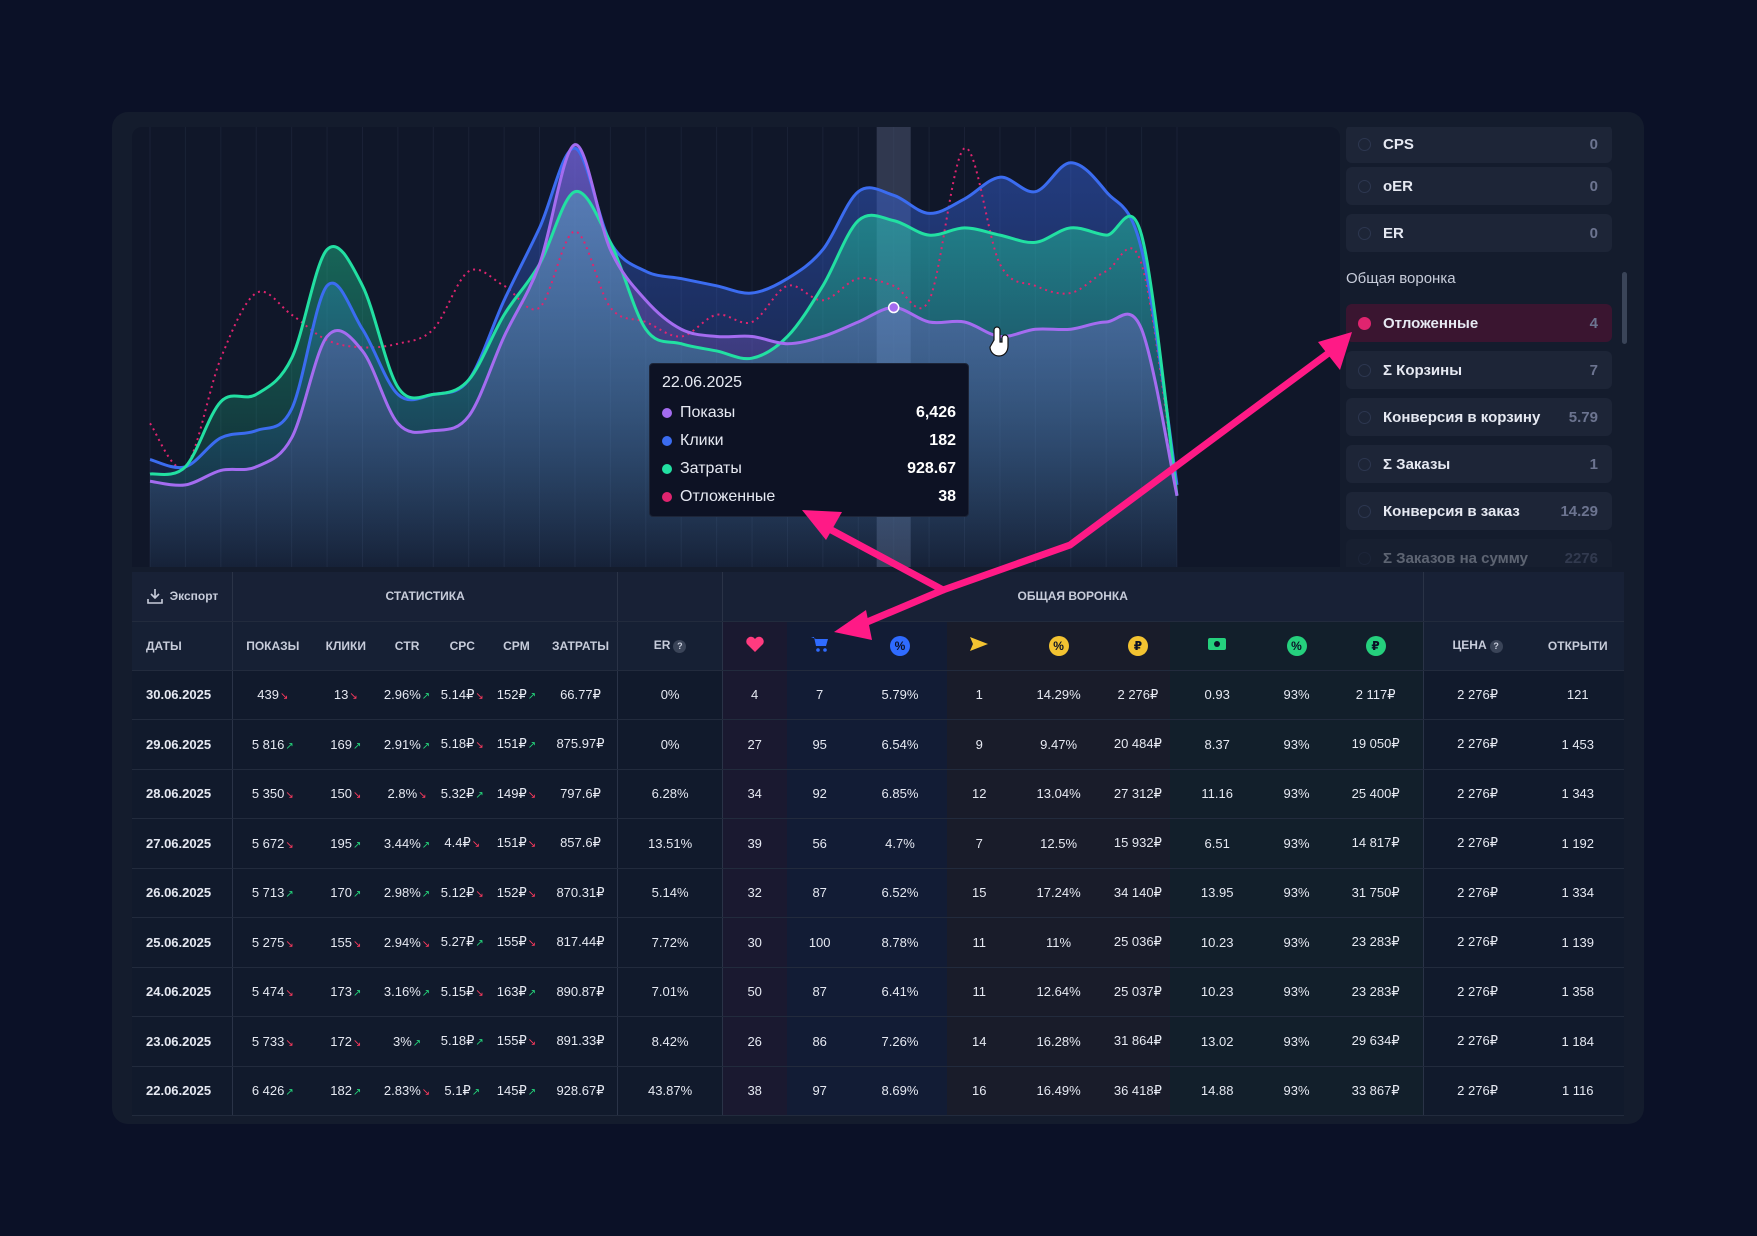  I want to click on cell-shows: 5 672↘, so click(272, 843).